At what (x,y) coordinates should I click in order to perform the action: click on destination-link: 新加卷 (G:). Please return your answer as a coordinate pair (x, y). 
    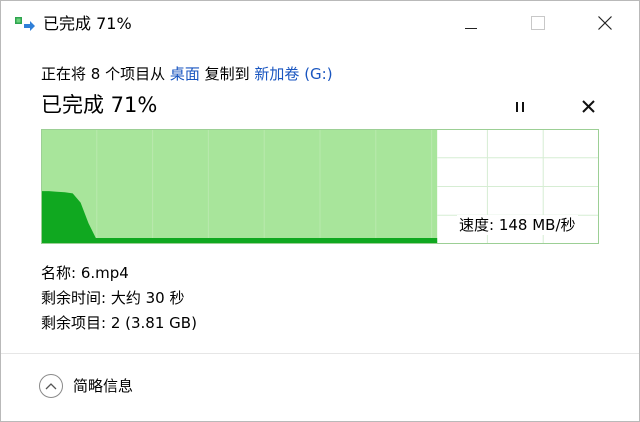
    Looking at the image, I should click on (293, 74).